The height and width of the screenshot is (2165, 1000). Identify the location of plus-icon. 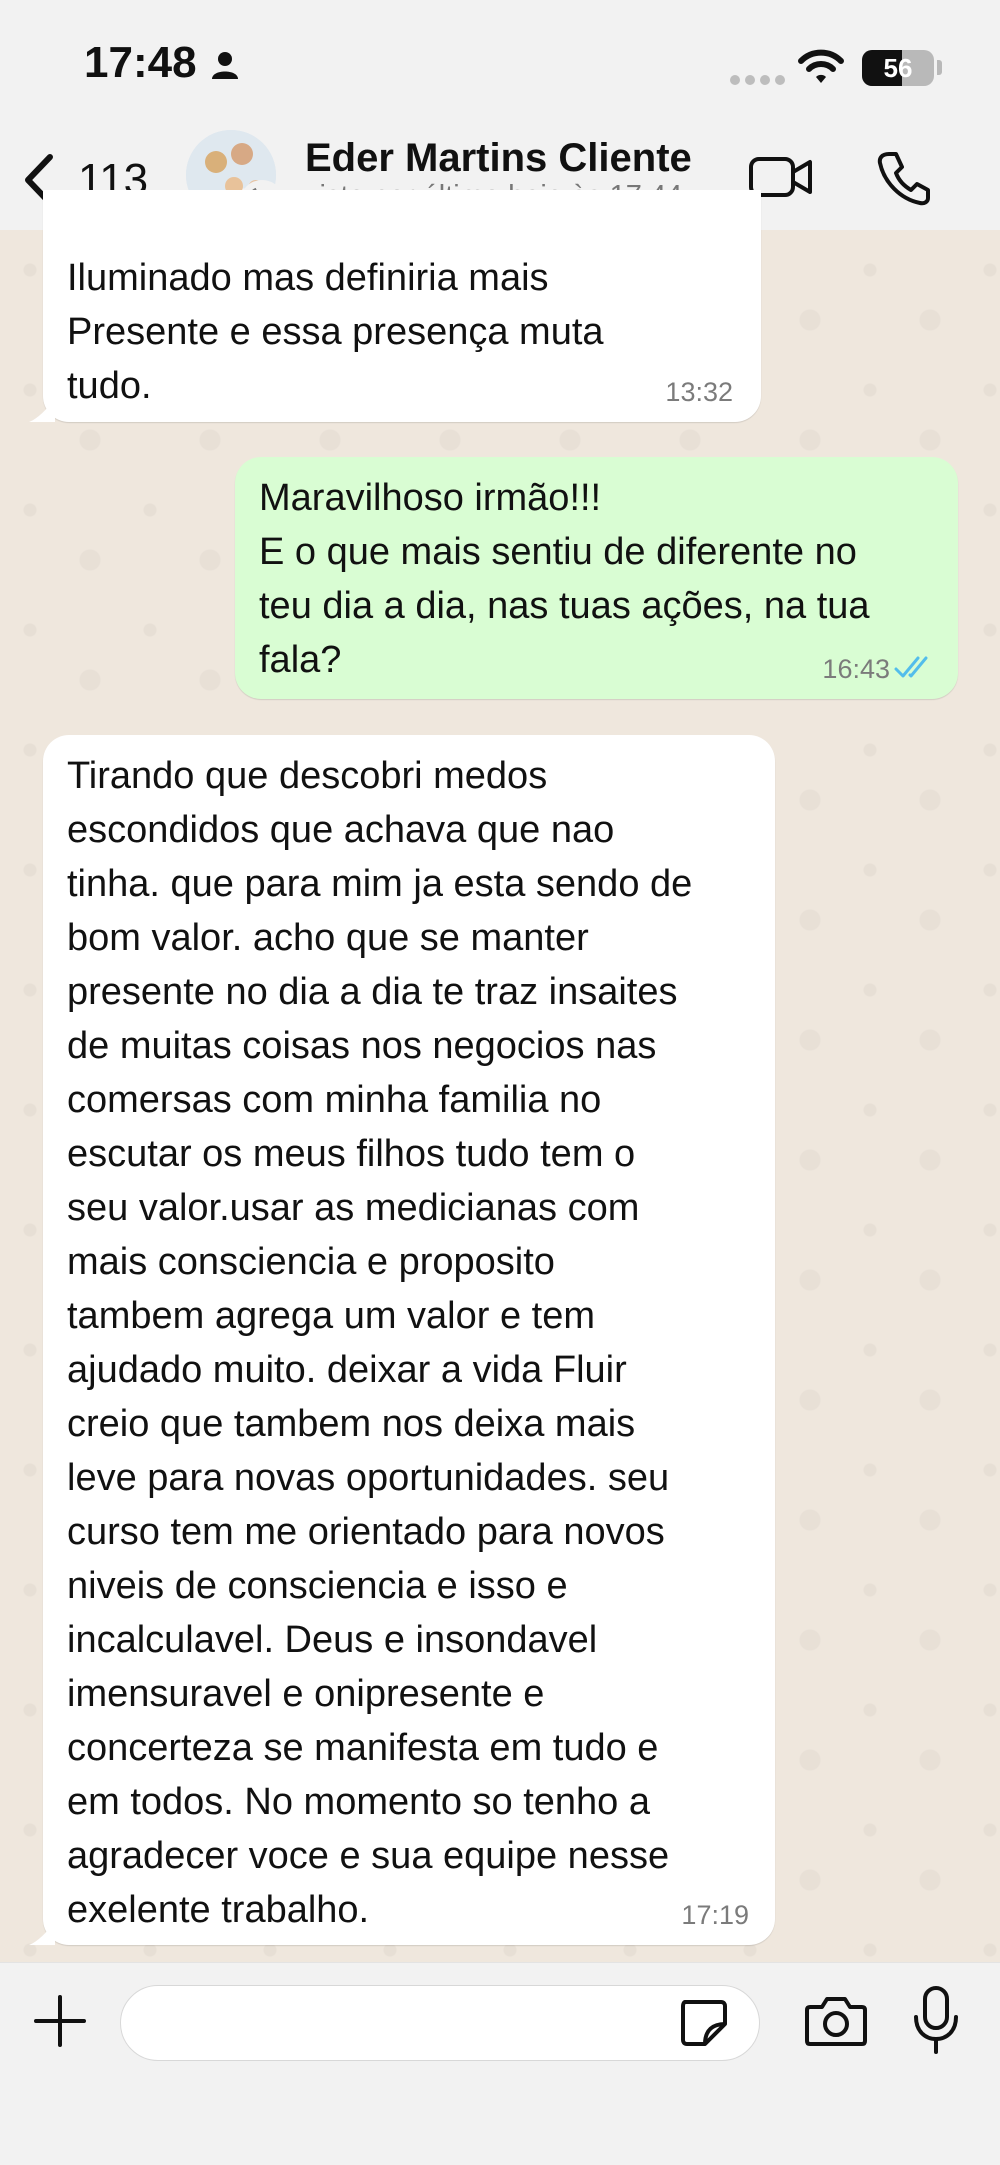
(60, 2021).